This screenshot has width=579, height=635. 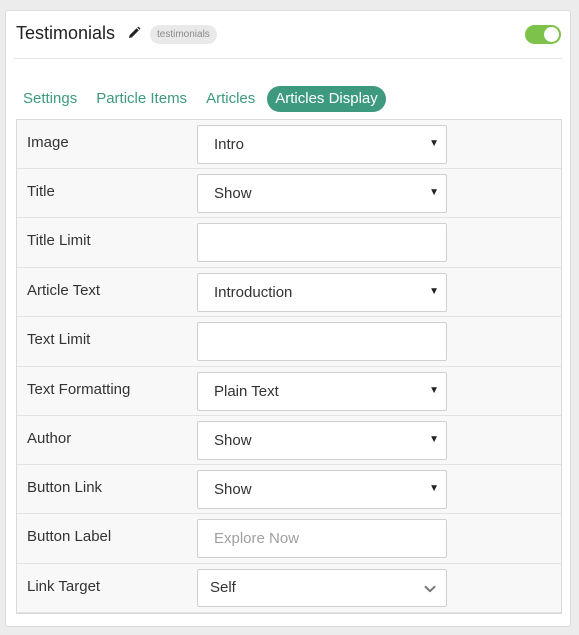 I want to click on row-text-formatting: Text Formatting Plain Text ▼, so click(x=289, y=391).